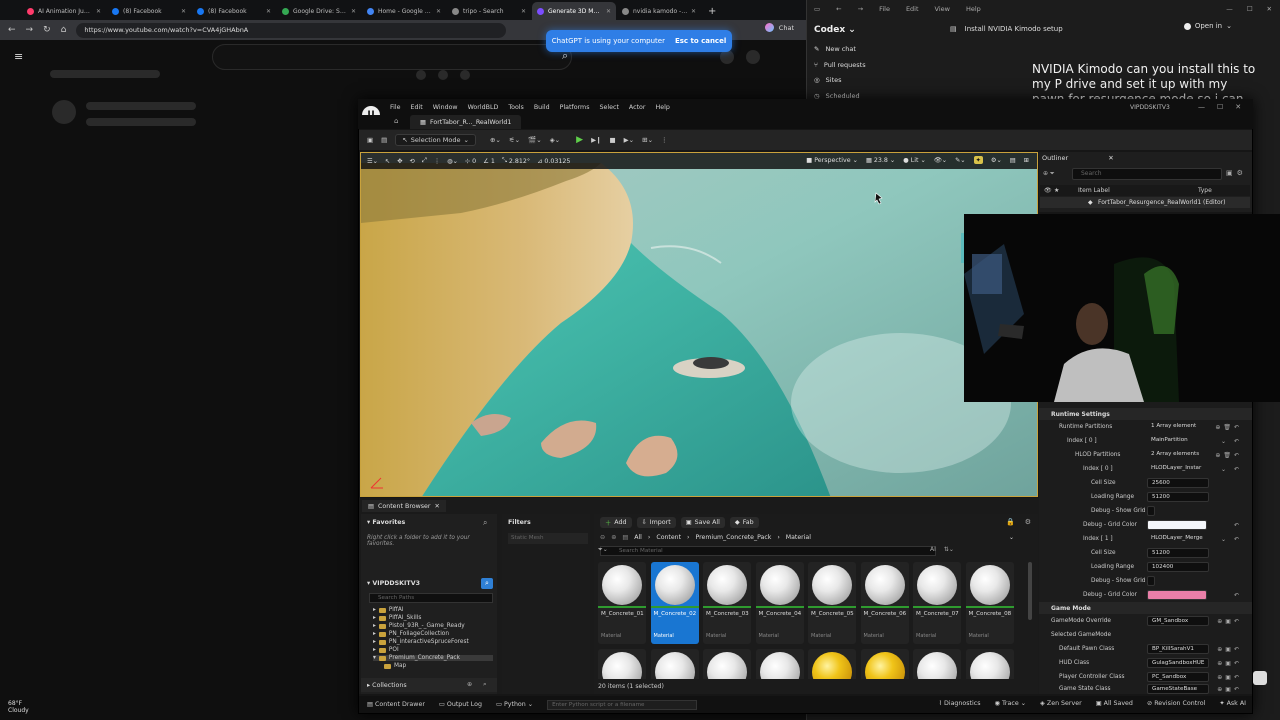  Describe the element at coordinates (1056, 190) in the screenshot. I see `pin-icon: ★` at that location.